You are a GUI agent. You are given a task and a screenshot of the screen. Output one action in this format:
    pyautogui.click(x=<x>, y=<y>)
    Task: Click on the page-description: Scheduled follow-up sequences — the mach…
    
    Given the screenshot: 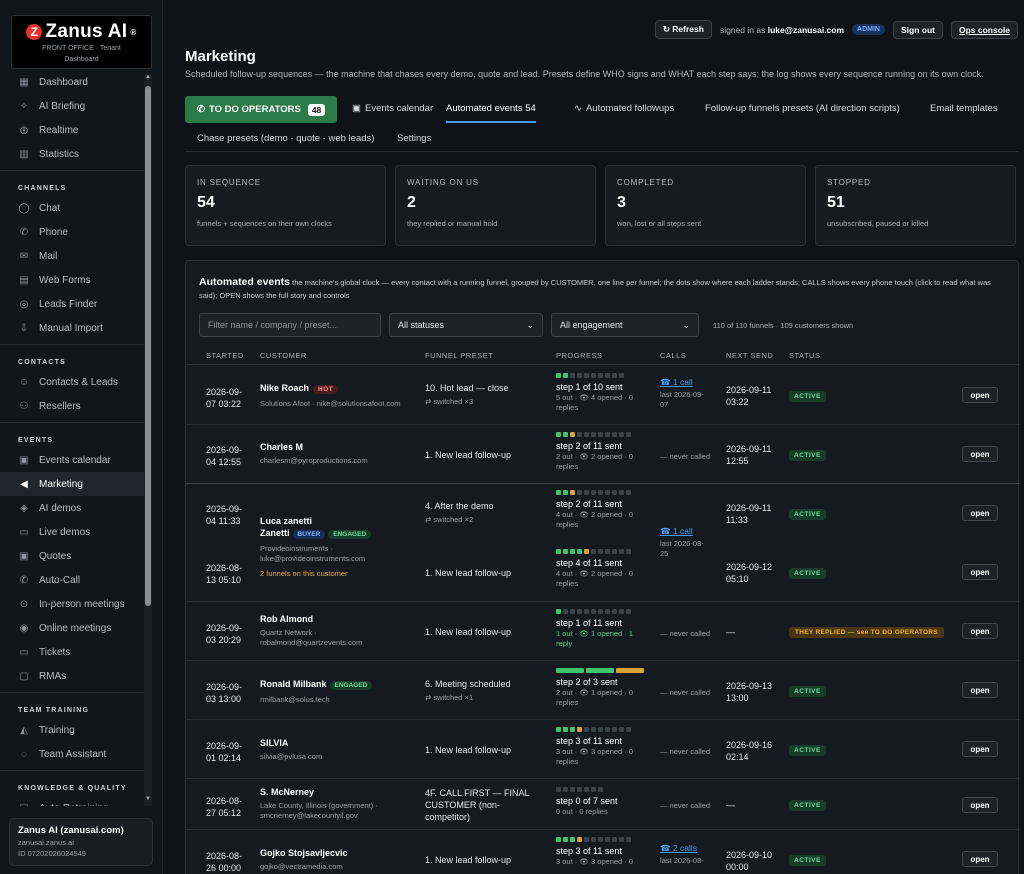 What is the action you would take?
    pyautogui.click(x=584, y=74)
    